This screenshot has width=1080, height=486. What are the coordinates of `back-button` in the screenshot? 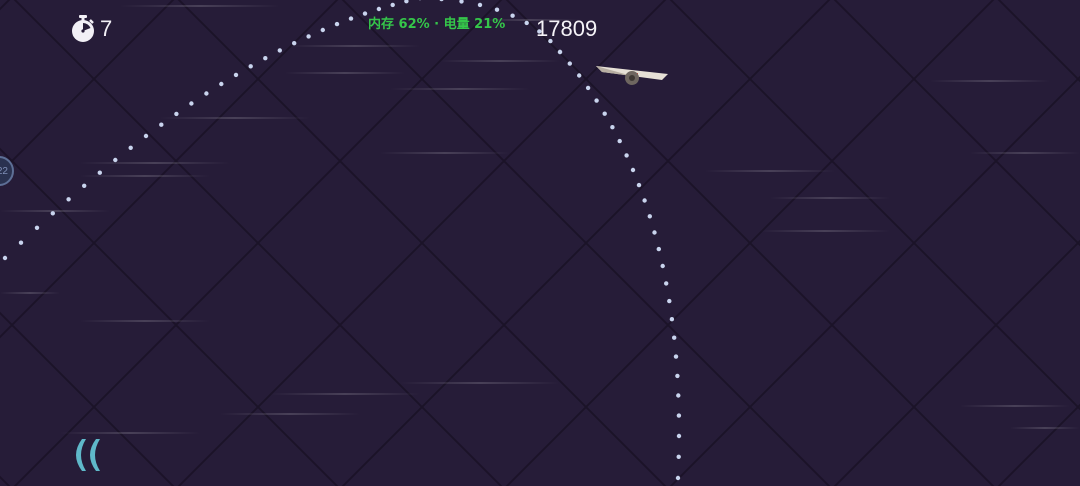 It's located at (85, 455).